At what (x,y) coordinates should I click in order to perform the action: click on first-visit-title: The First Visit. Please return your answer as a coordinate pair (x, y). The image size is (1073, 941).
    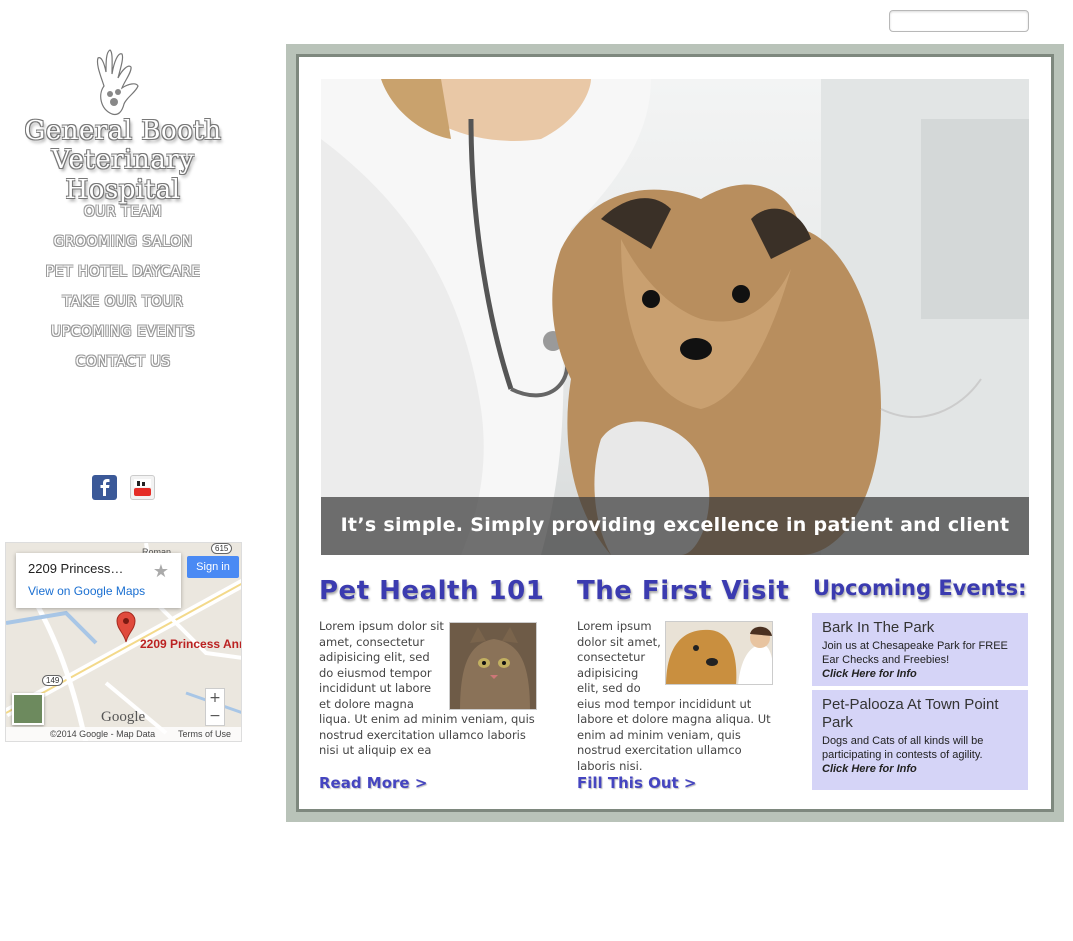
    Looking at the image, I should click on (683, 591).